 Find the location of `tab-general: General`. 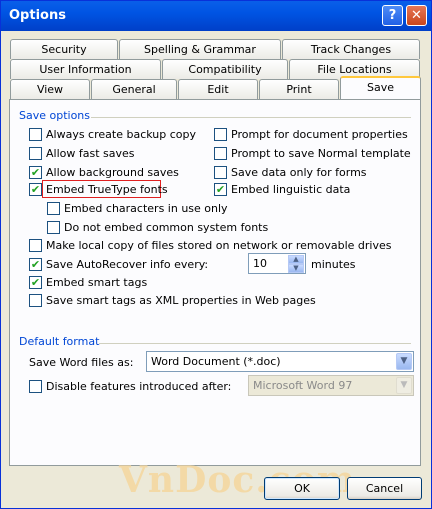

tab-general: General is located at coordinates (134, 89).